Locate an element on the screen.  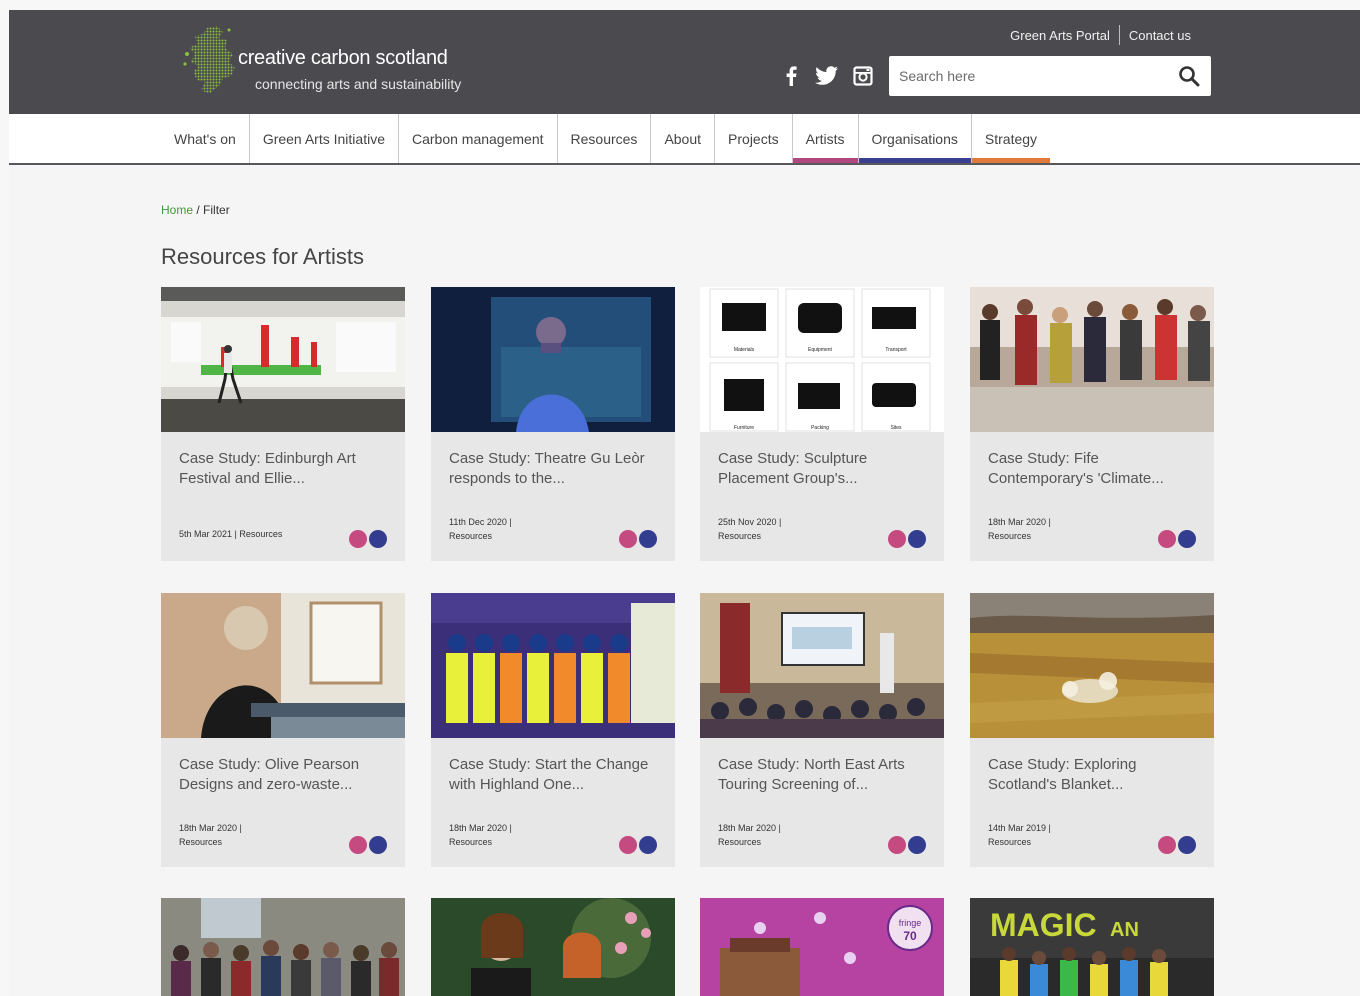
card-date: 11th Dec 2020 | Resources is located at coordinates (480, 529).